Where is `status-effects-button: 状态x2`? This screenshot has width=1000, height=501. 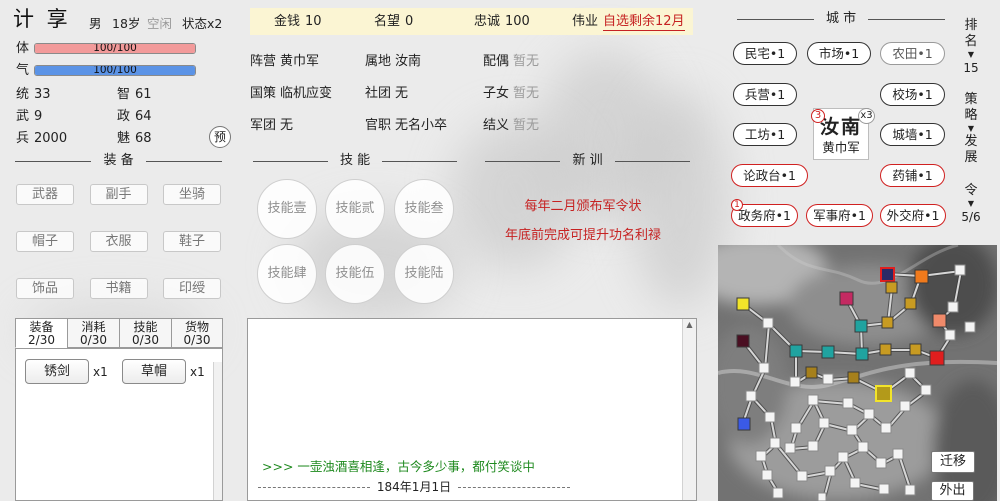 status-effects-button: 状态x2 is located at coordinates (202, 23).